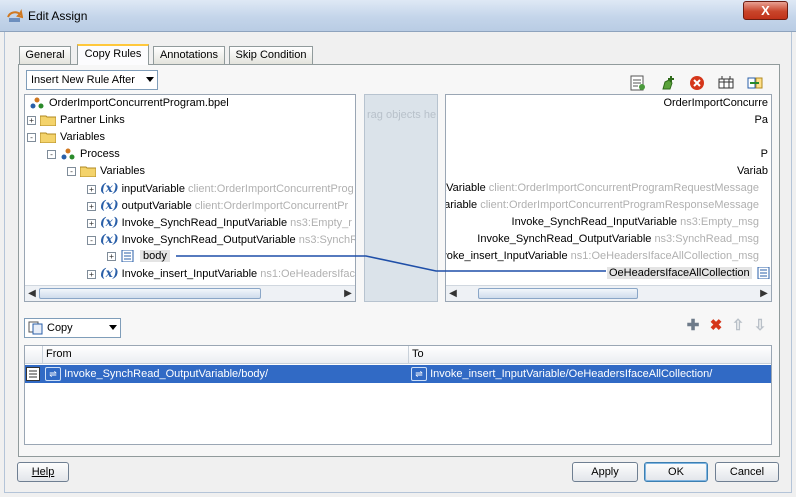 This screenshot has width=796, height=497. I want to click on tree-node-process-variables: - Variables, so click(106, 171).